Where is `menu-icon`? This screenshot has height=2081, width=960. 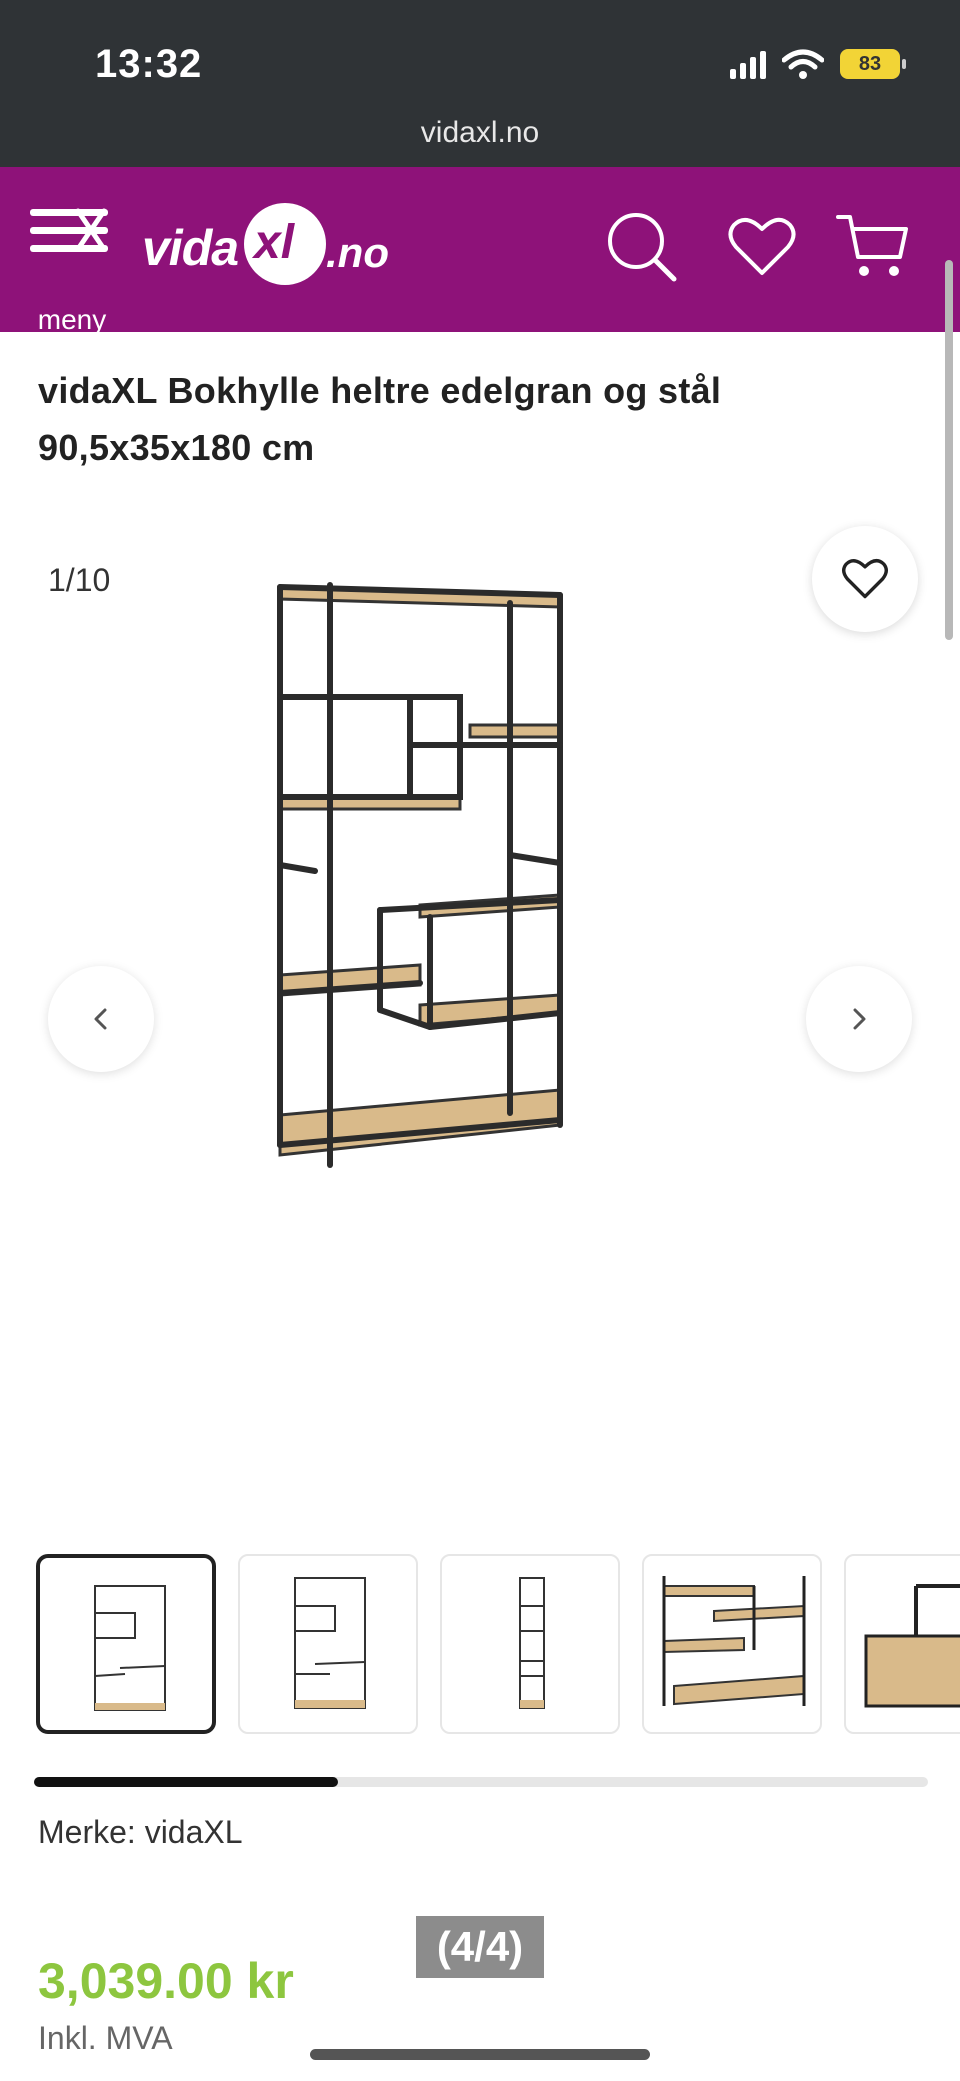 menu-icon is located at coordinates (69, 230).